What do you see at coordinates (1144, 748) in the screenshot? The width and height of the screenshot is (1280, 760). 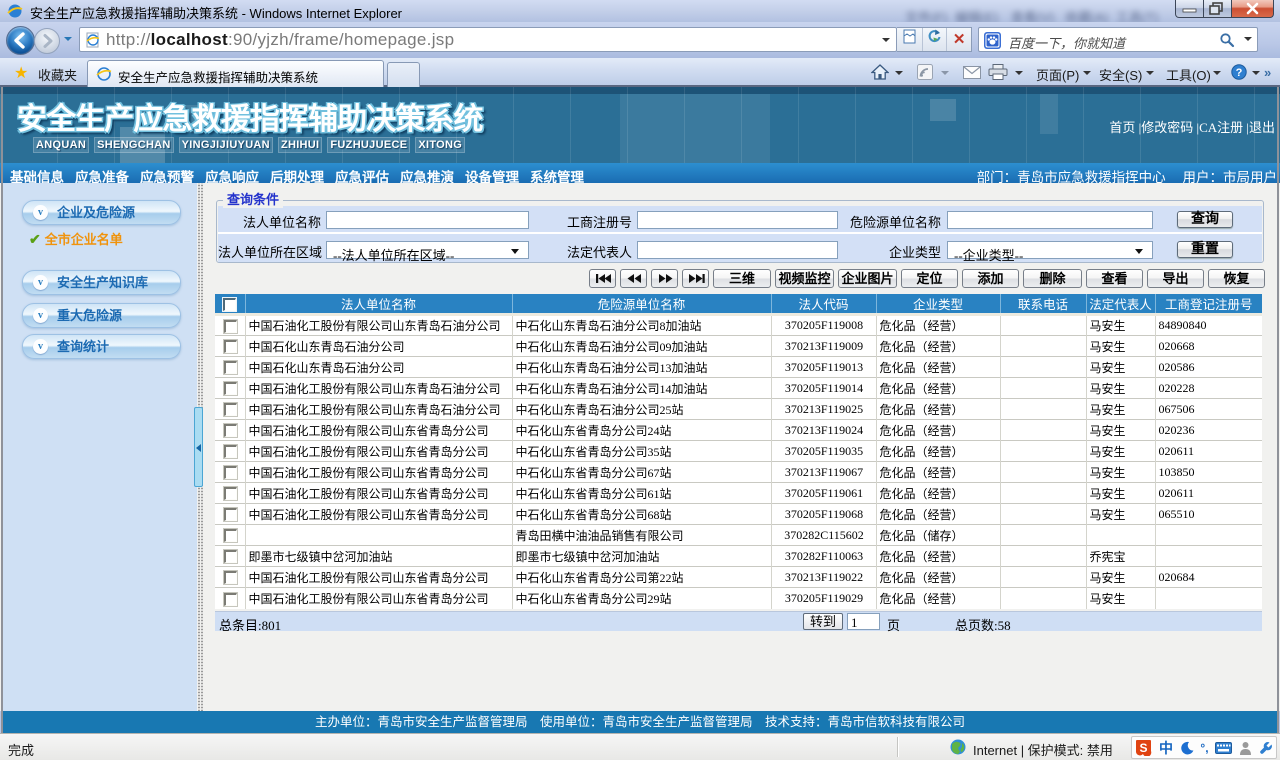 I see `svg-text: S` at bounding box center [1144, 748].